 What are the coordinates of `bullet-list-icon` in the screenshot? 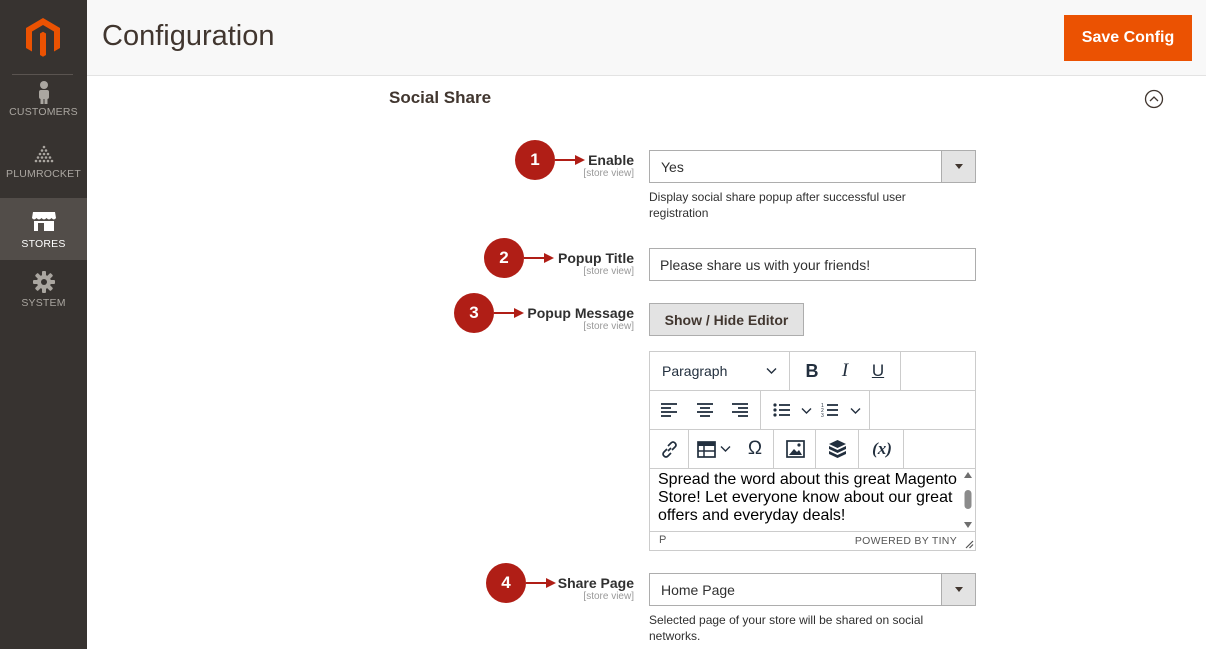 It's located at (782, 410).